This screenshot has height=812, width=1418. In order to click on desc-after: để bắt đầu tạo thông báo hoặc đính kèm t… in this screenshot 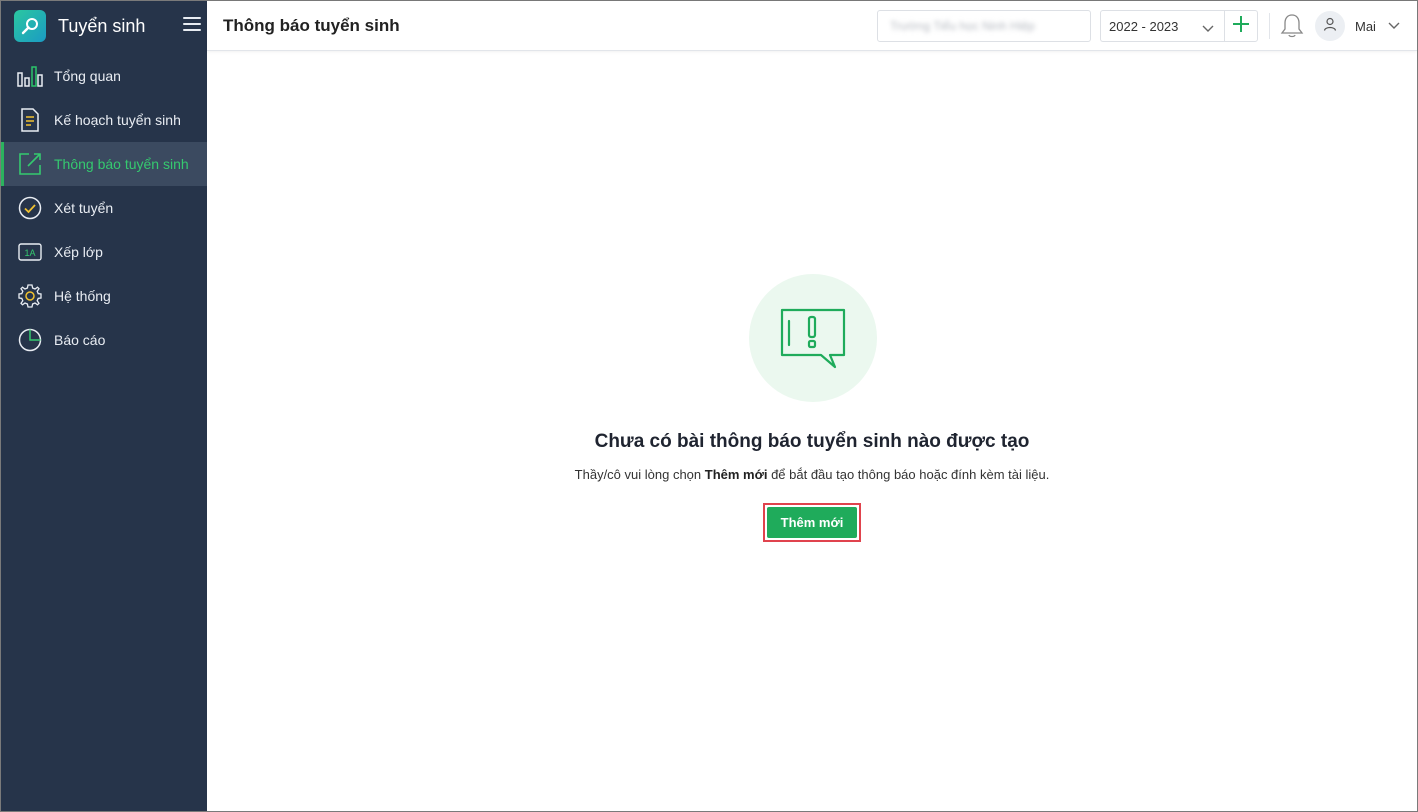, I will do `click(908, 474)`.